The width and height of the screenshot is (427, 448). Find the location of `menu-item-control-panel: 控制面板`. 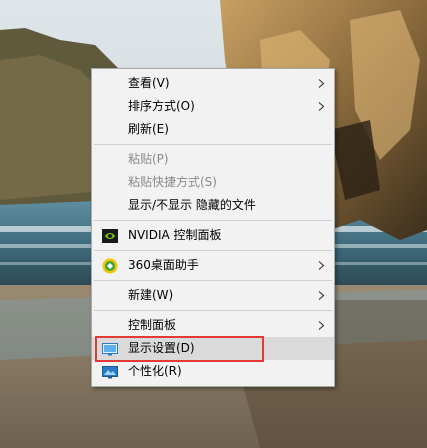

menu-item-control-panel: 控制面板 is located at coordinates (213, 325).